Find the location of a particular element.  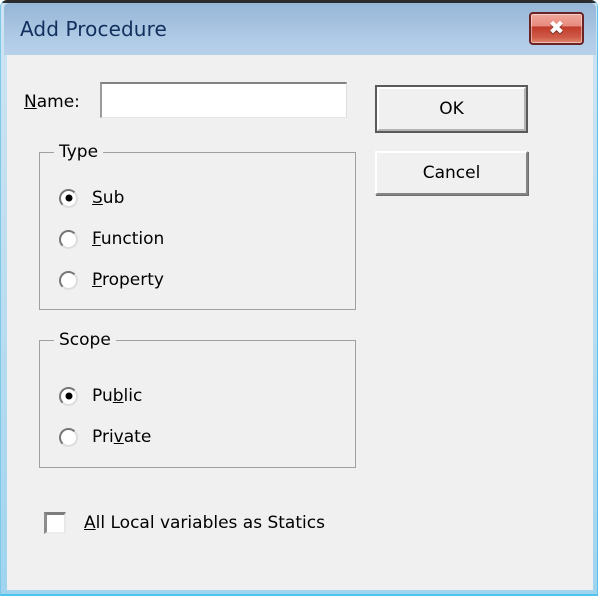

label-suffix: ll Local variables as Statics is located at coordinates (210, 523).